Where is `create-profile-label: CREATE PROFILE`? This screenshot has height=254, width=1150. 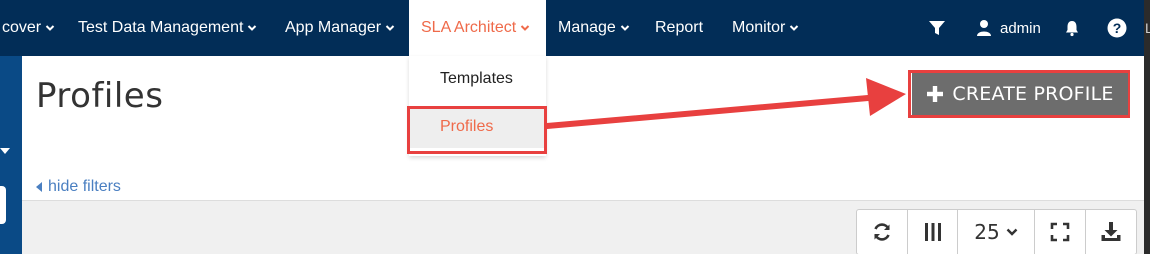
create-profile-label: CREATE PROFILE is located at coordinates (1033, 94).